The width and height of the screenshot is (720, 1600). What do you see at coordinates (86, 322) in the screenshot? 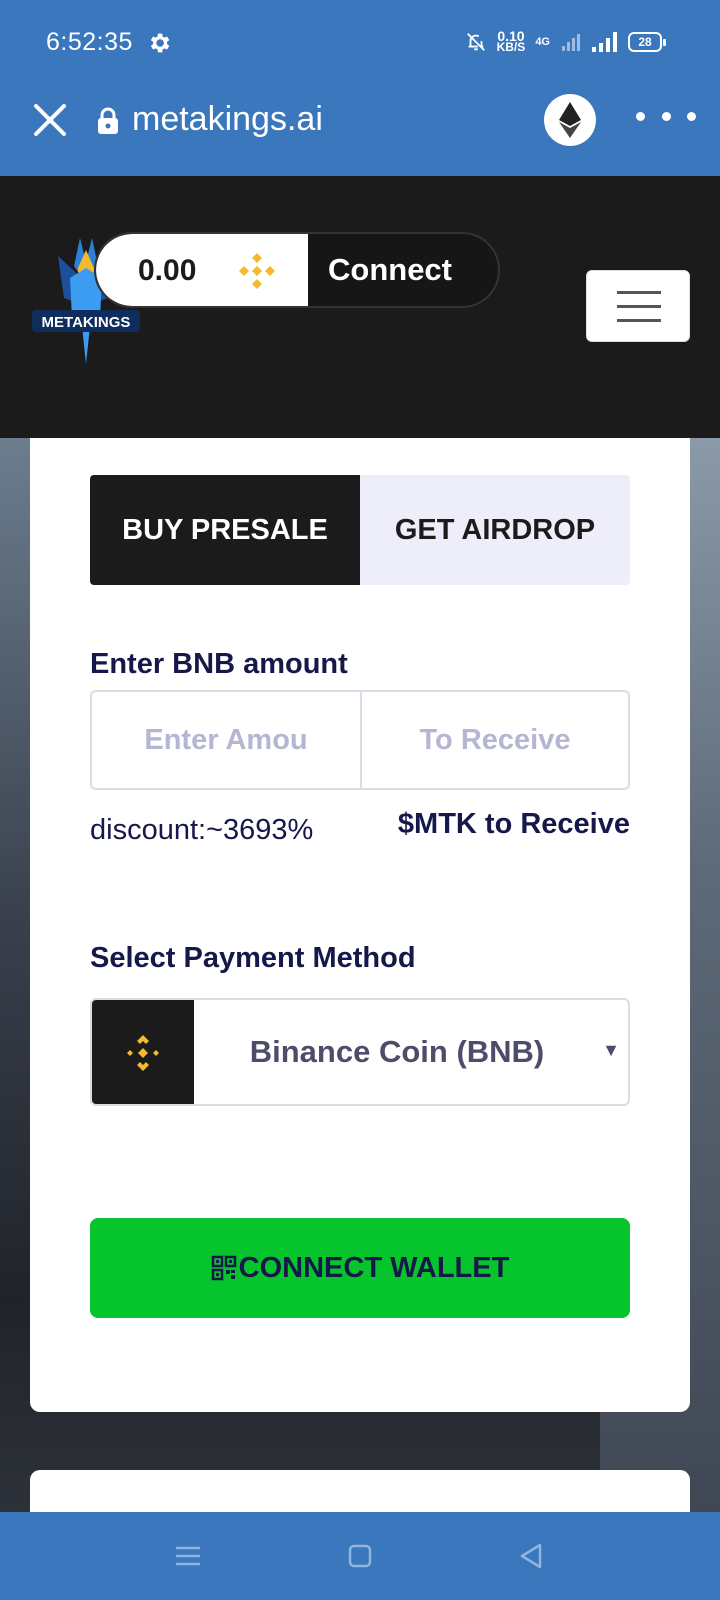
I see `svg-text: METAKINGS` at bounding box center [86, 322].